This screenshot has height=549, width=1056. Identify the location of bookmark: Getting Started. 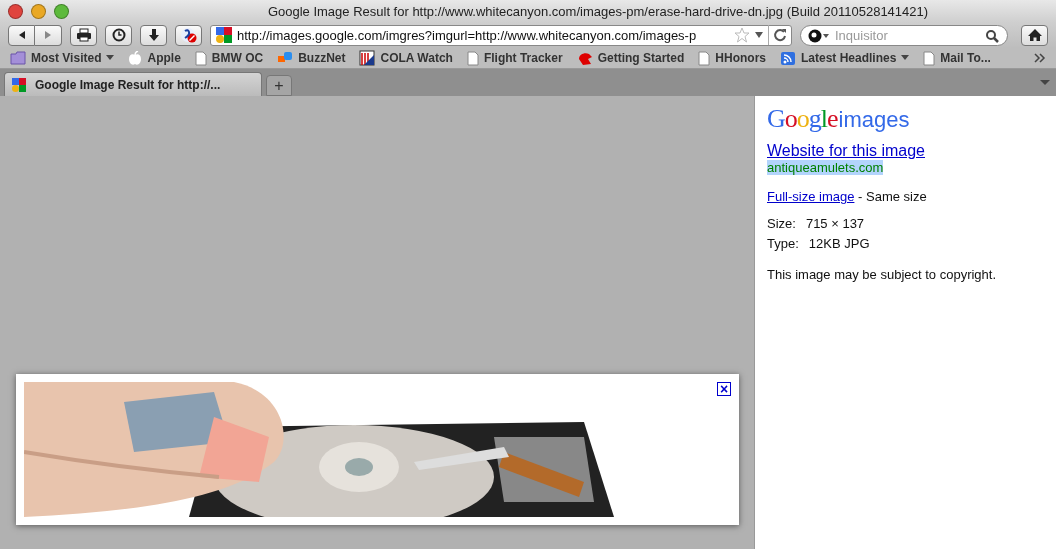
(630, 58).